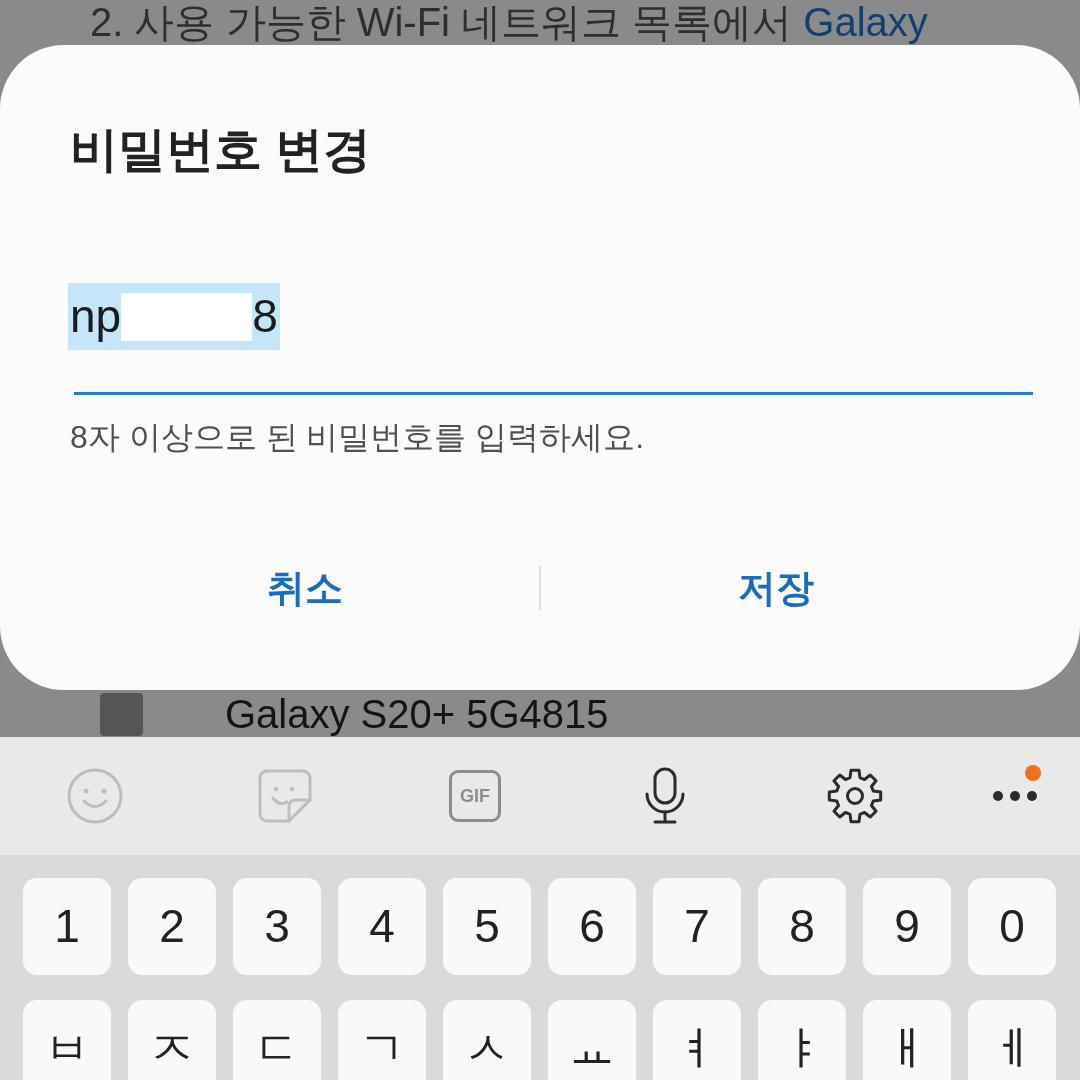 This screenshot has width=1080, height=1080. What do you see at coordinates (665, 796) in the screenshot?
I see `microphone-icon` at bounding box center [665, 796].